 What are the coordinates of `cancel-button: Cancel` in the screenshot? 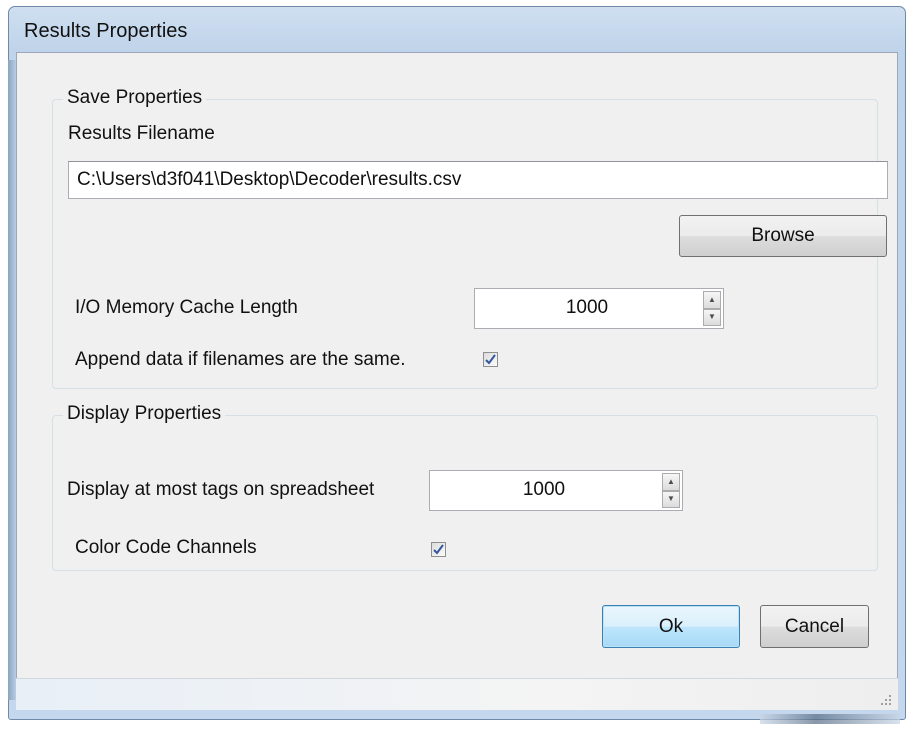 It's located at (814, 626).